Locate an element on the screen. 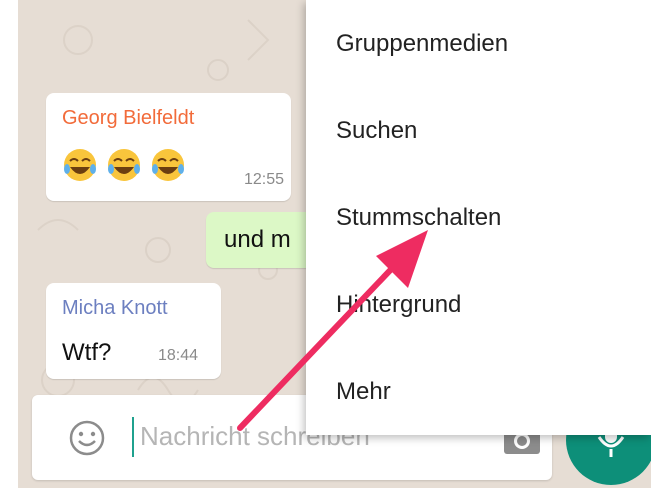  message-time: 12:55 is located at coordinates (264, 179).